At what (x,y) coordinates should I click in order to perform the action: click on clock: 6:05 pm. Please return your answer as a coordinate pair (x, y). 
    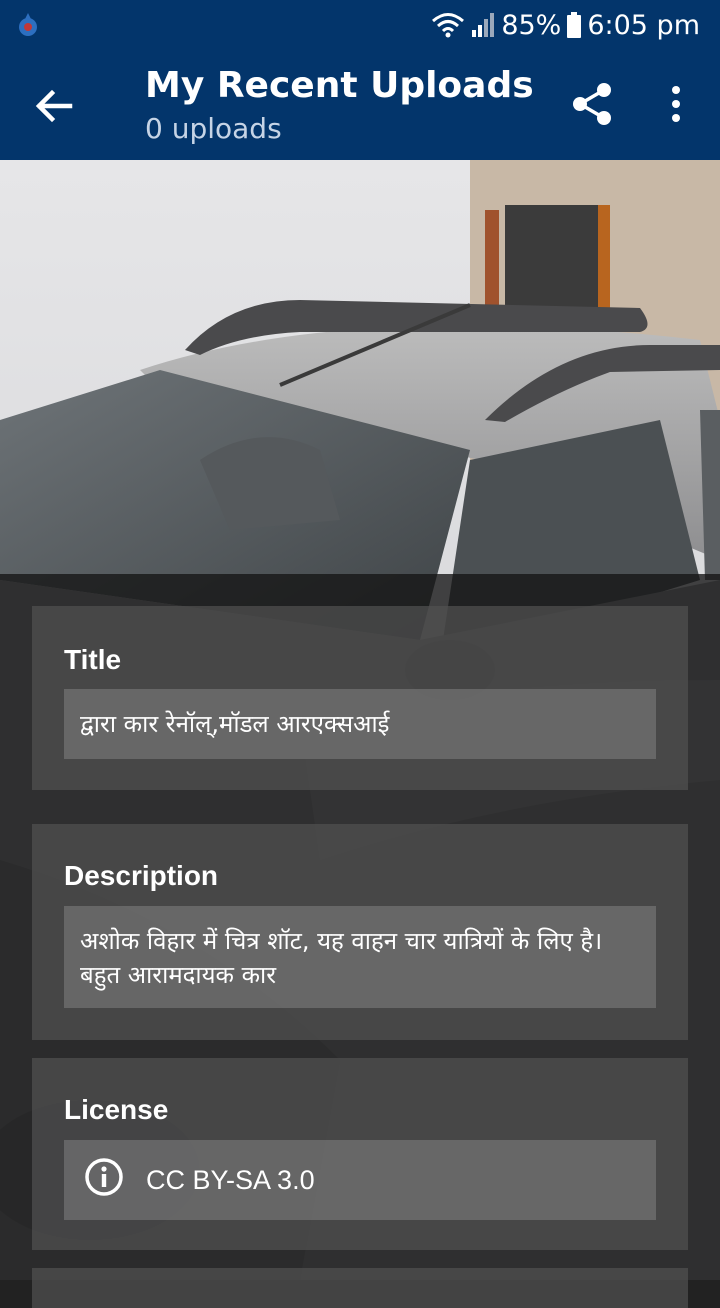
    Looking at the image, I should click on (643, 25).